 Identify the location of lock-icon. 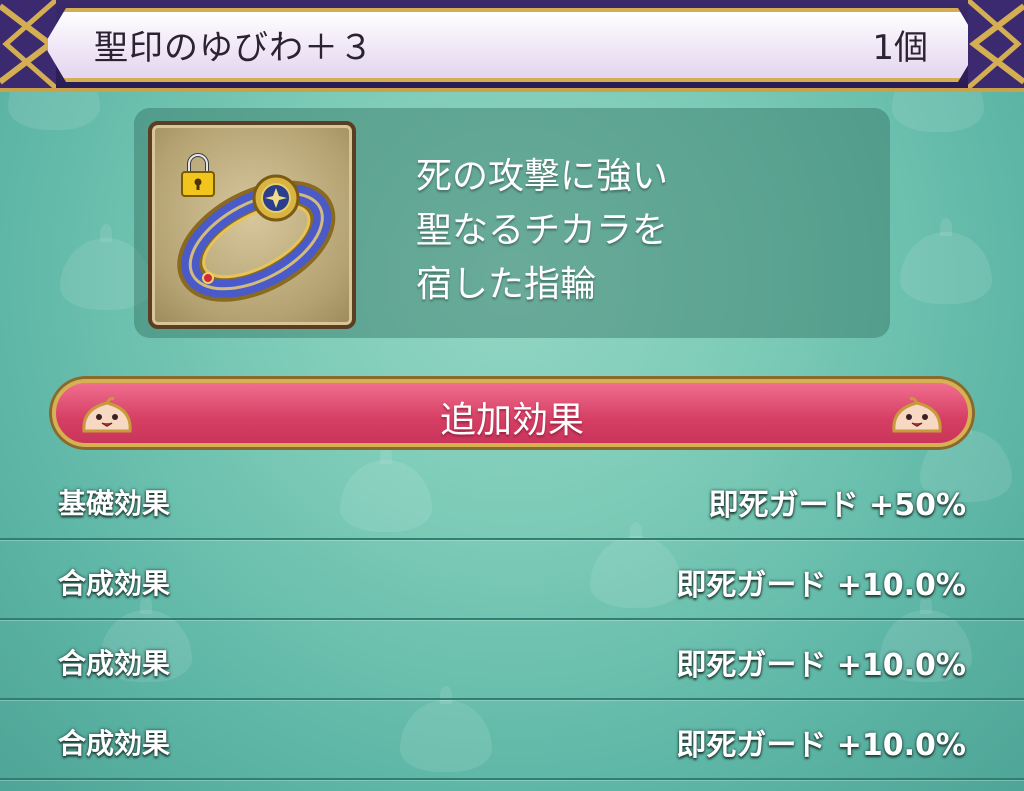
(198, 175).